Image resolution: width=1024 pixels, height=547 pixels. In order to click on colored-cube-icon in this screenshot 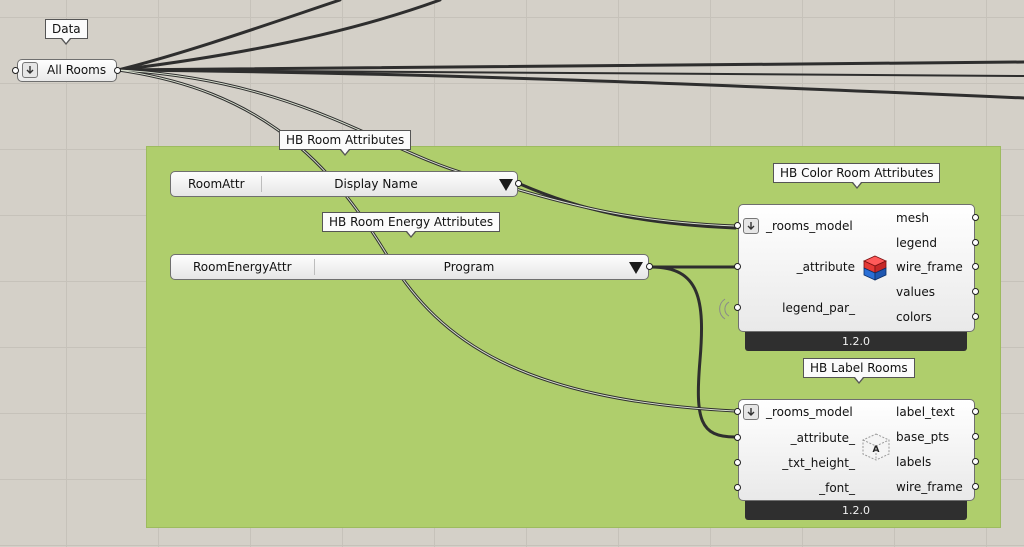, I will do `click(875, 268)`.